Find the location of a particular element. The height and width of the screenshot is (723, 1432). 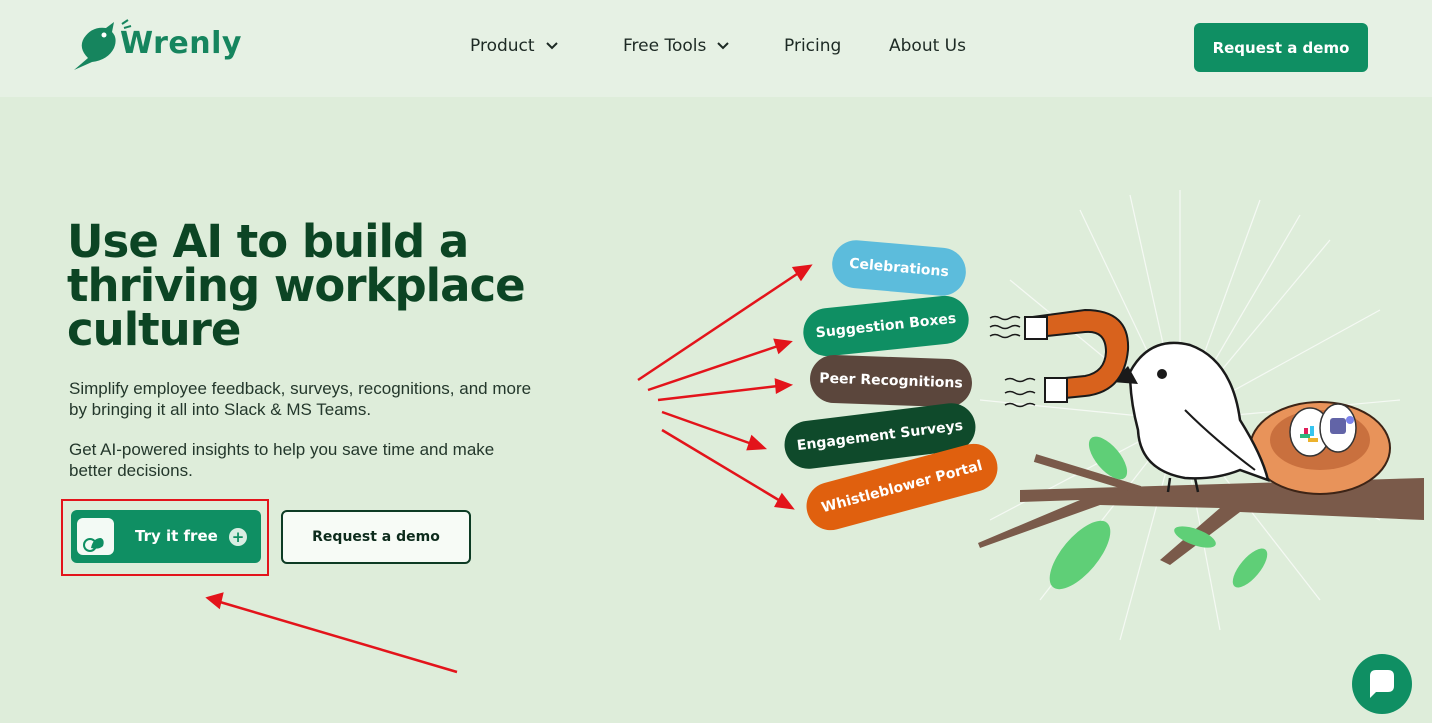

chat-launcher-button is located at coordinates (1382, 684).